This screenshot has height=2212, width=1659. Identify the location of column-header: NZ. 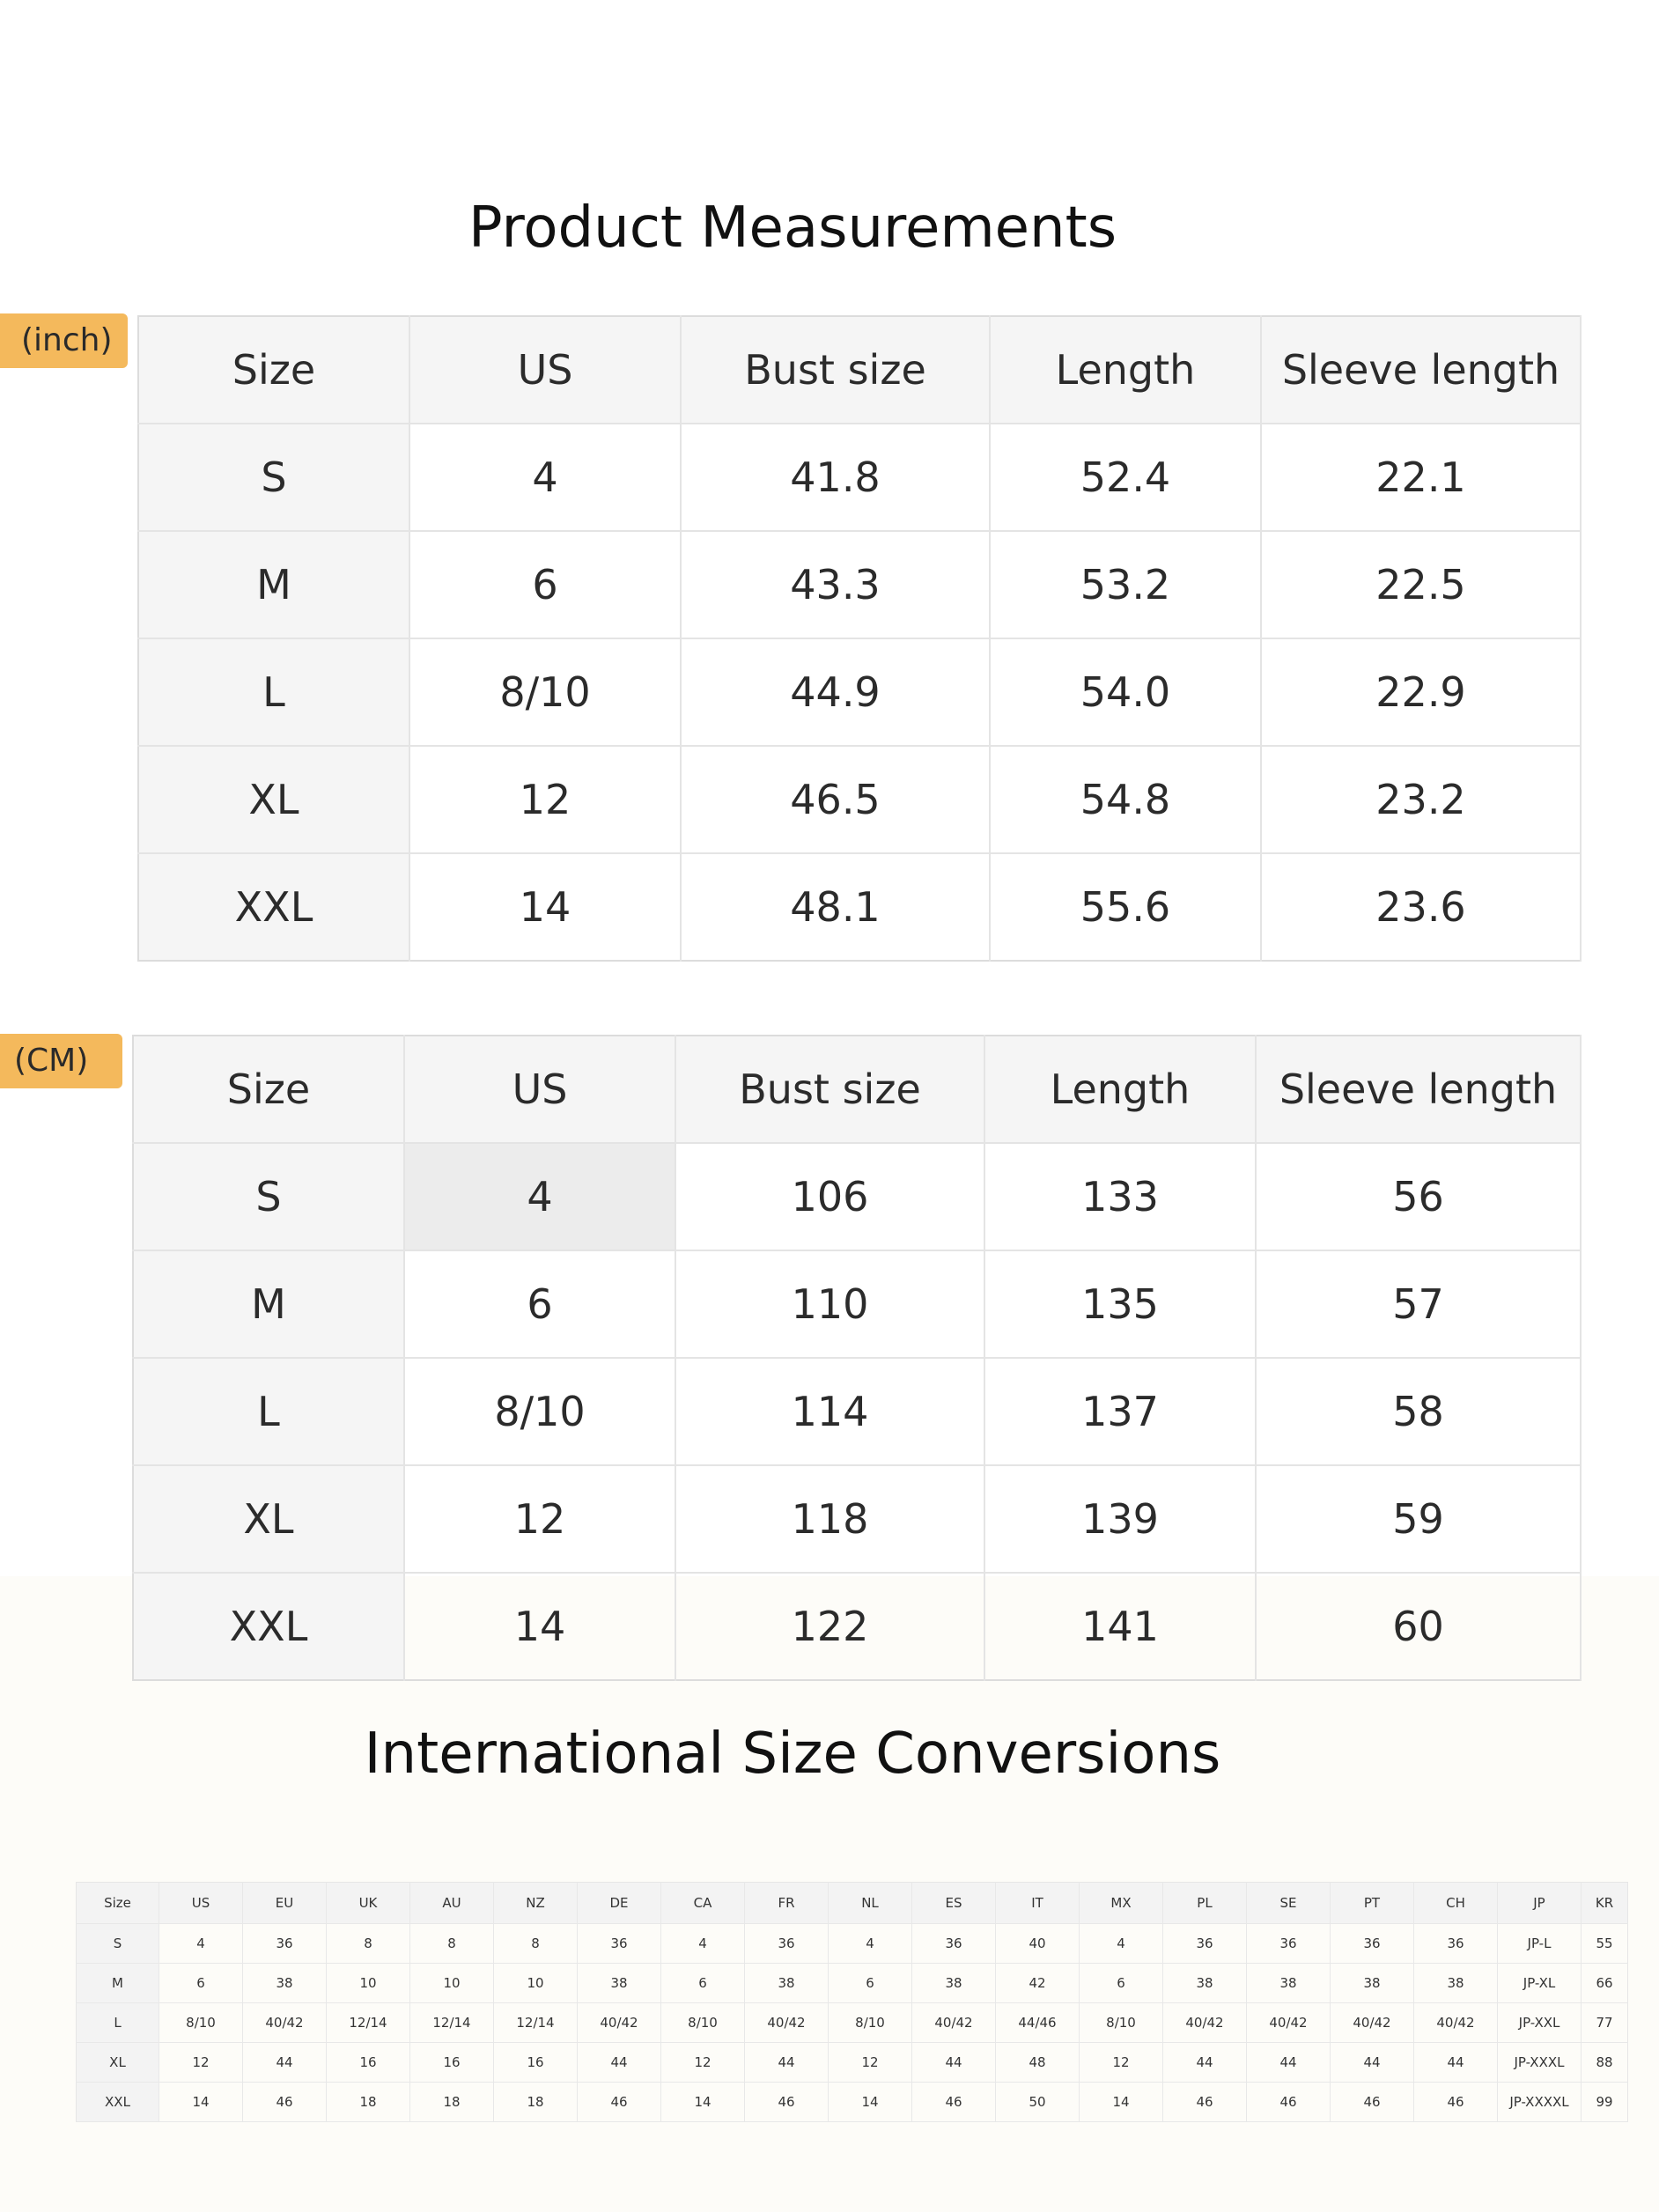
(535, 1903).